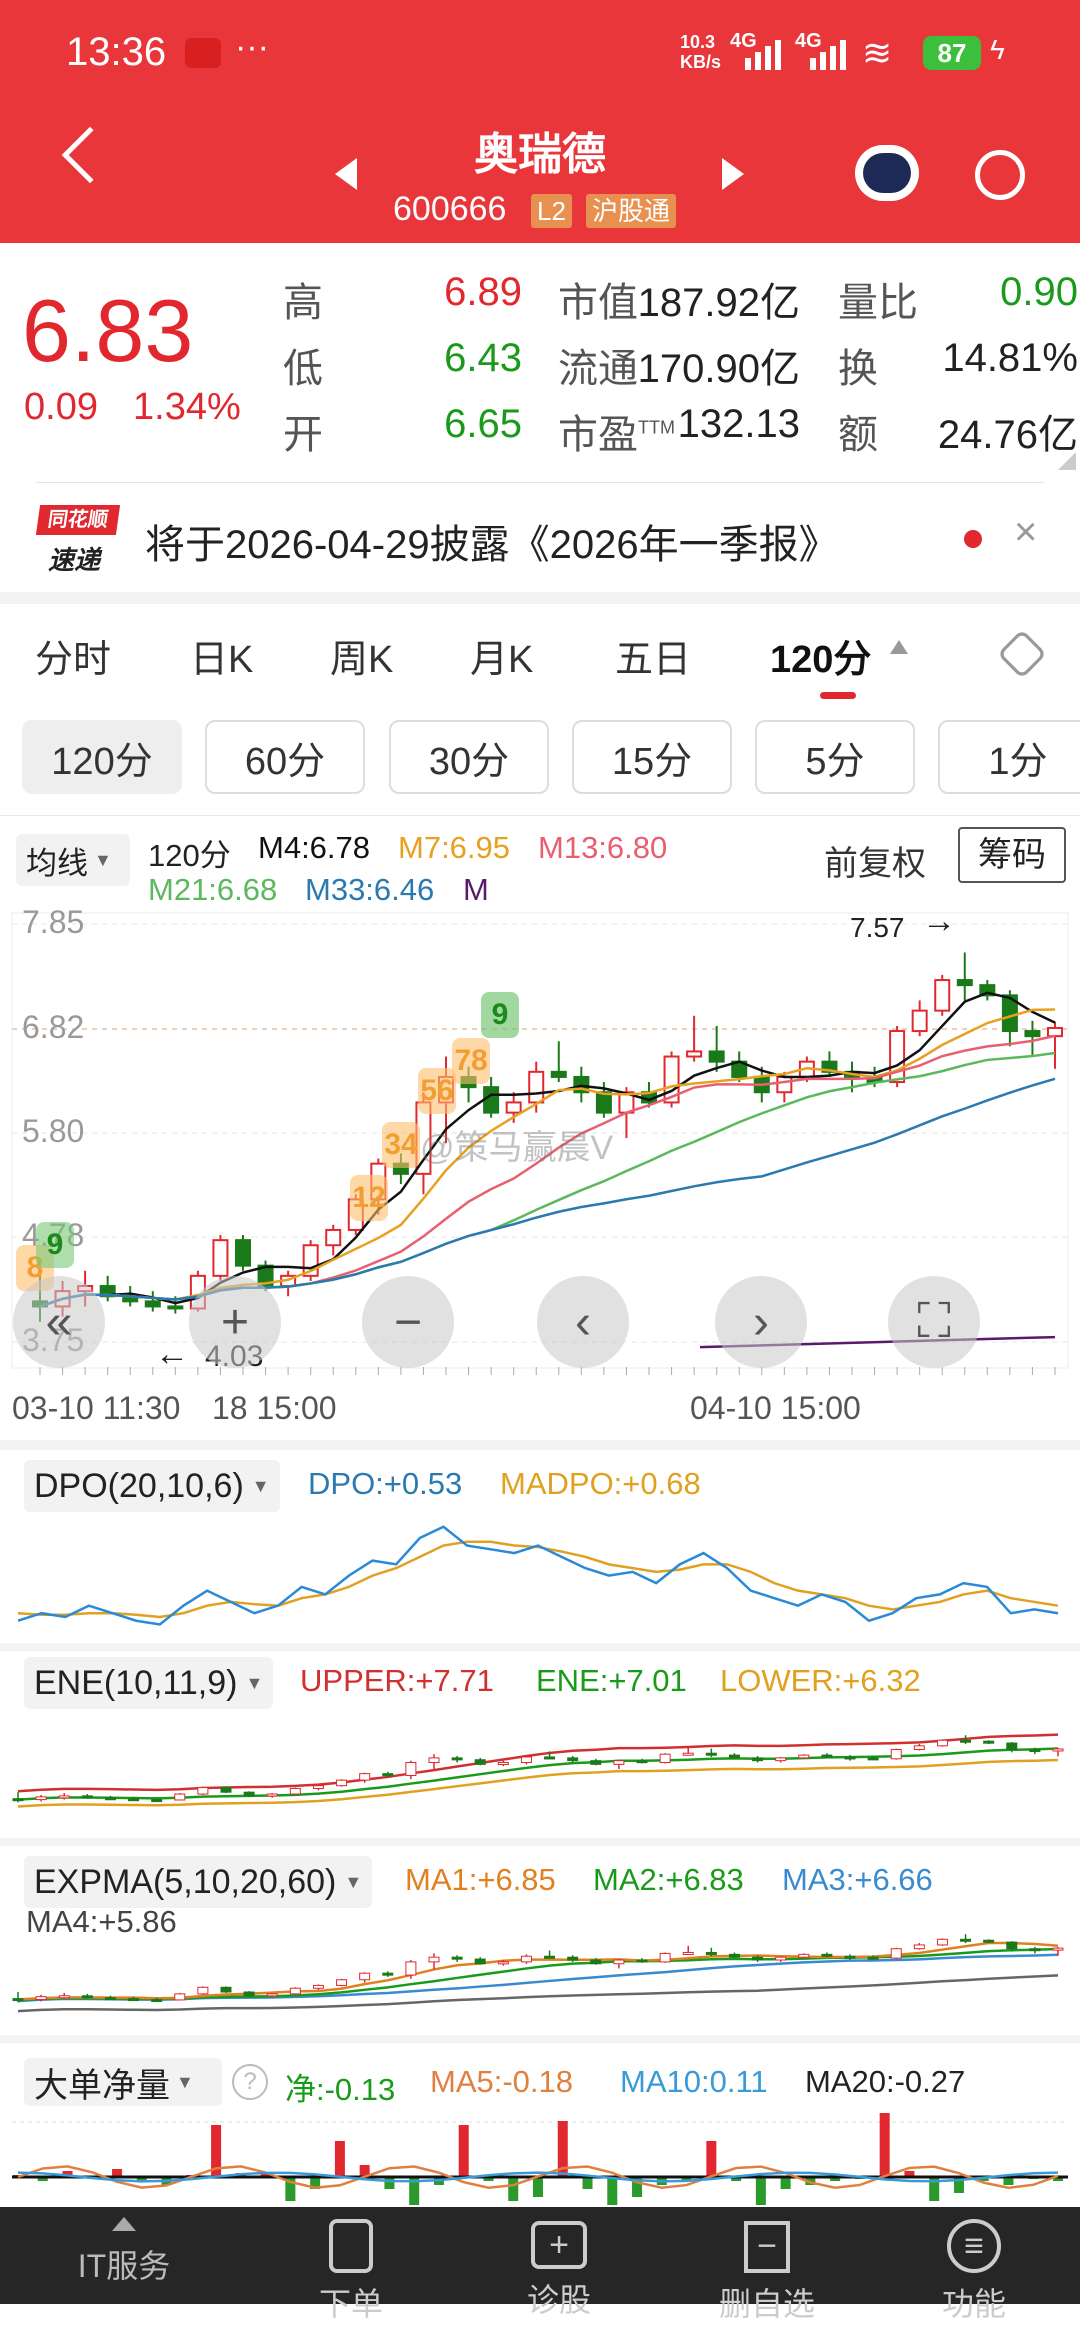 The width and height of the screenshot is (1080, 2325). What do you see at coordinates (123, 2082) in the screenshot?
I see `big-order-selector: 大单净量 ▼` at bounding box center [123, 2082].